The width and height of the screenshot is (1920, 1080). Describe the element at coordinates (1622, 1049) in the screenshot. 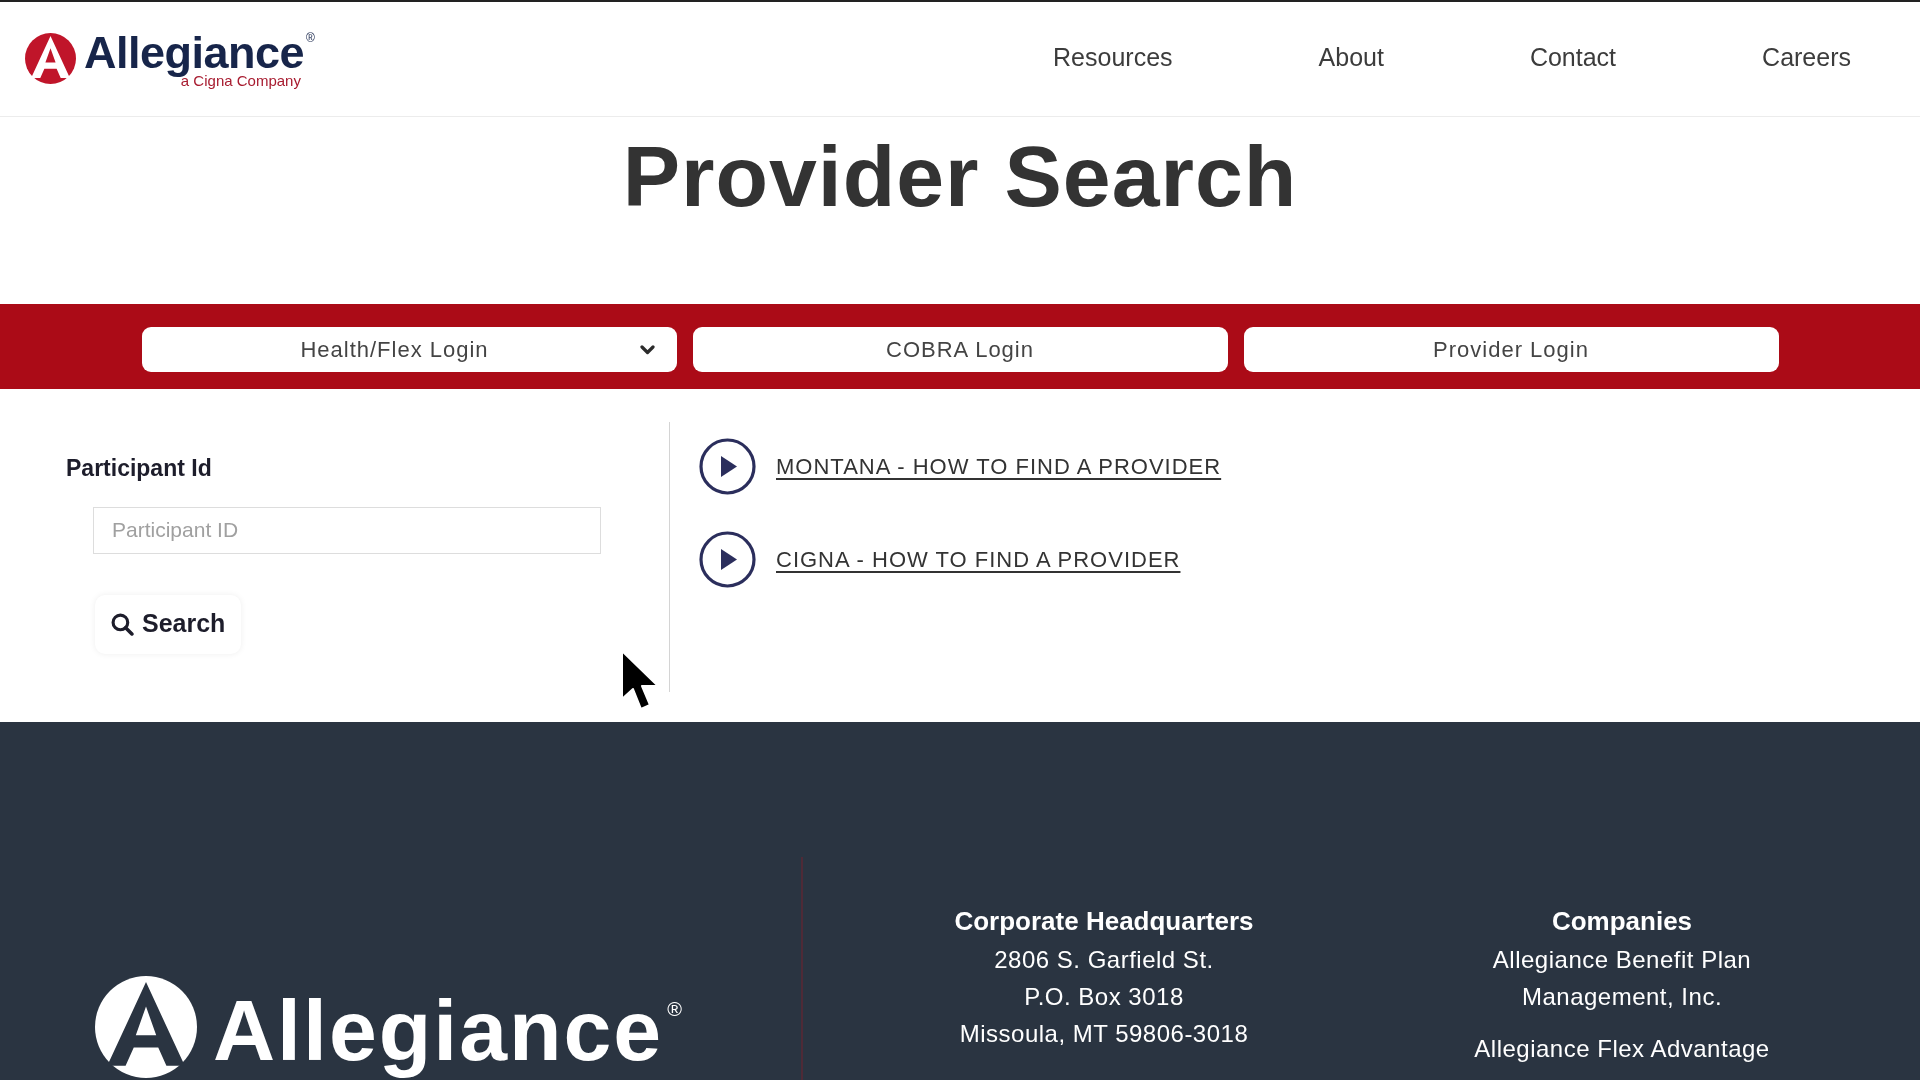

I see `footer-text: Allegiance Flex Advantage` at that location.